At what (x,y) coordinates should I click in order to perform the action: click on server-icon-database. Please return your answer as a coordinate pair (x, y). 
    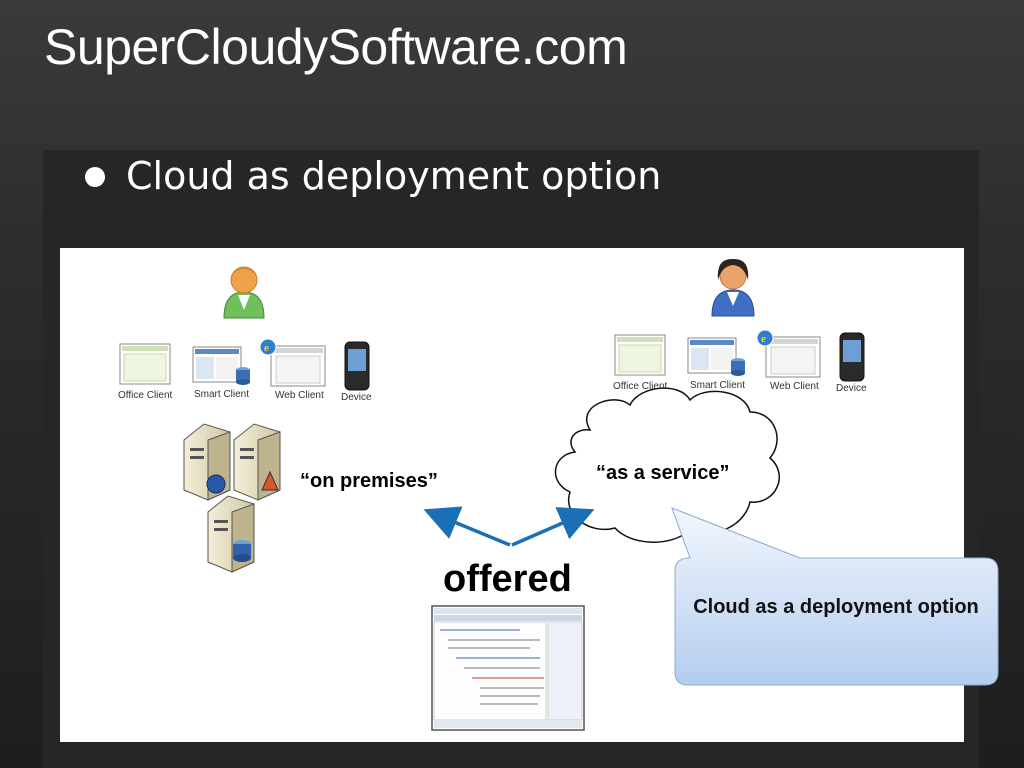
    Looking at the image, I should click on (231, 534).